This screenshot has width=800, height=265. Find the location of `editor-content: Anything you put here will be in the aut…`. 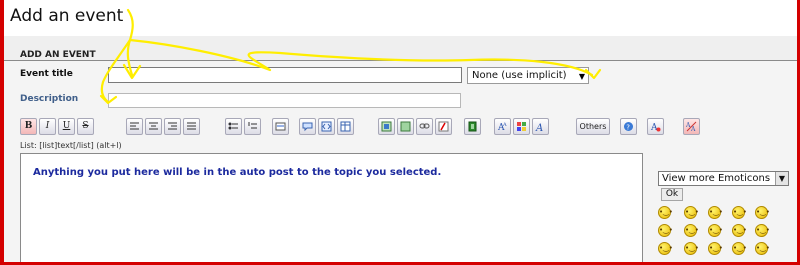

editor-content: Anything you put here will be in the aut… is located at coordinates (237, 172).